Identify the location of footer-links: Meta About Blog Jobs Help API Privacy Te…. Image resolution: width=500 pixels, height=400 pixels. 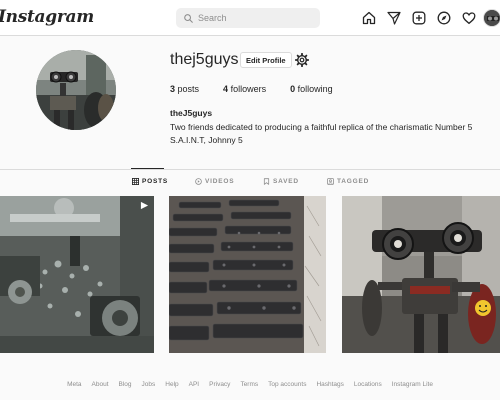
(250, 384).